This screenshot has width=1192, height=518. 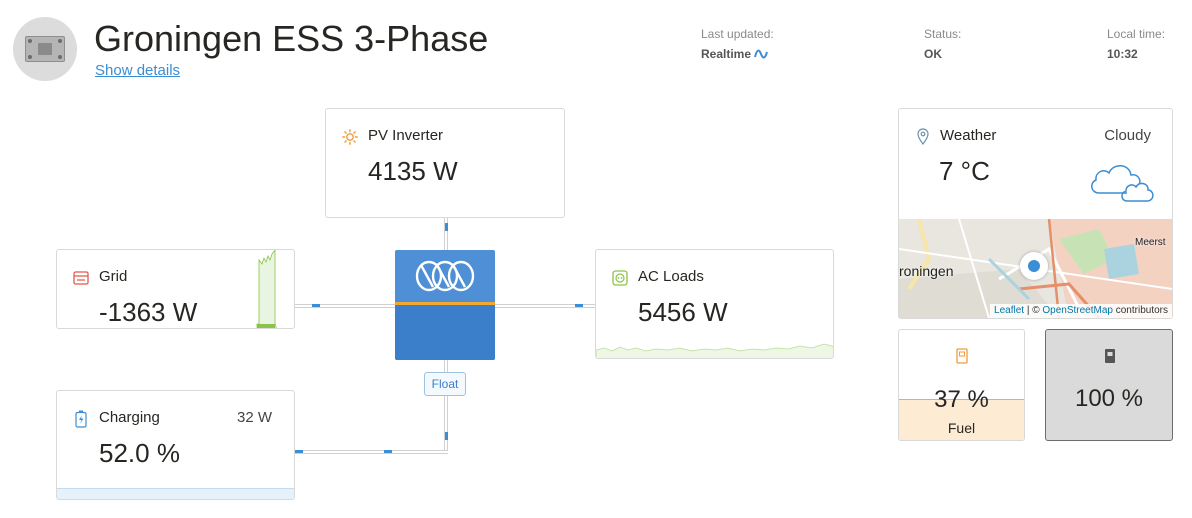 I want to click on socket-icon, so click(x=620, y=278).